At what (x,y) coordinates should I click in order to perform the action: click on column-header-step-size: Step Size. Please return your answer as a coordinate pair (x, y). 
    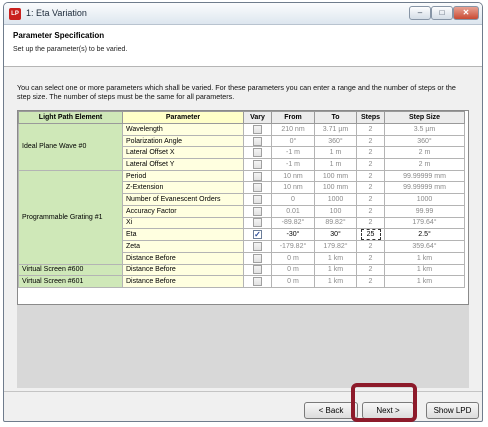
    Looking at the image, I should click on (424, 117).